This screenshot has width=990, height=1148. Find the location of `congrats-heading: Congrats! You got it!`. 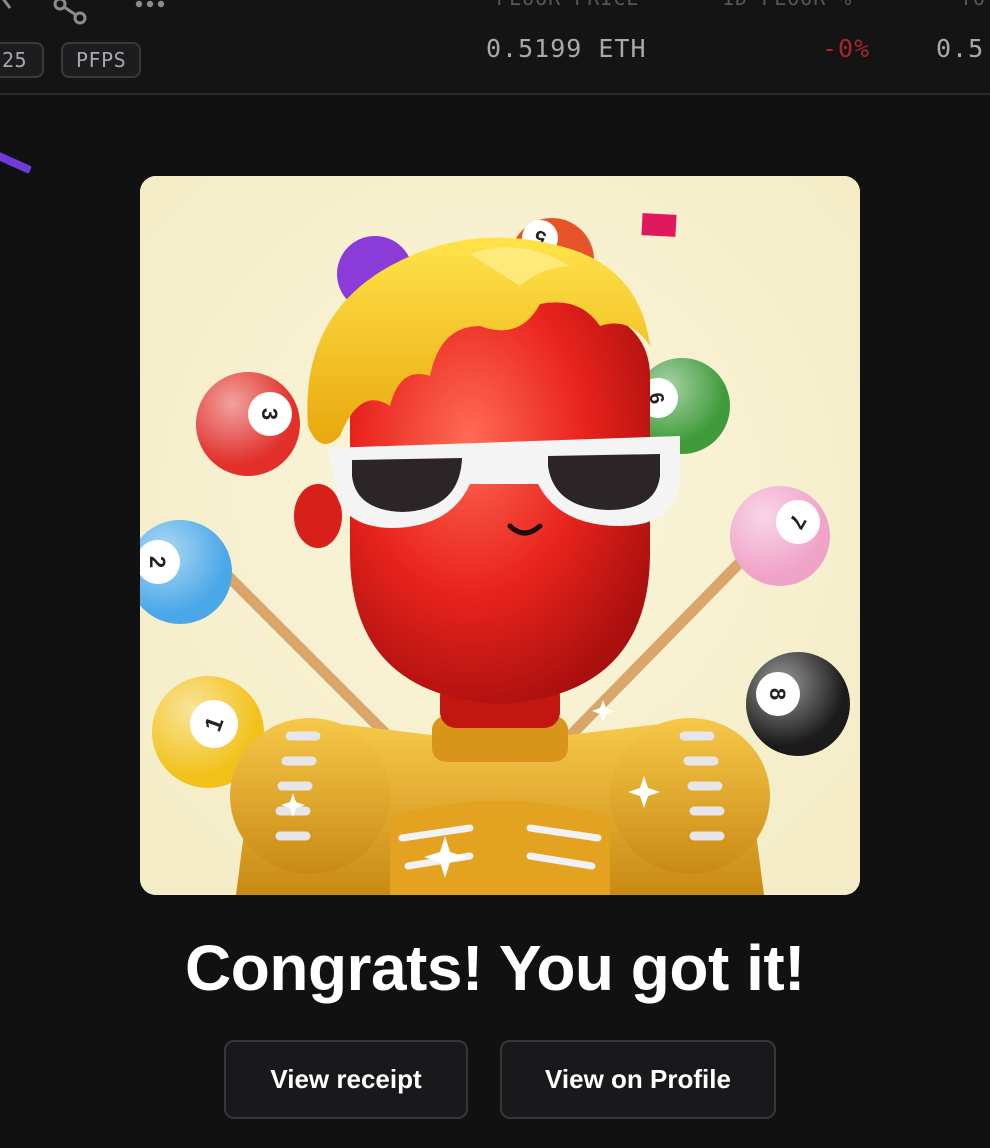

congrats-heading: Congrats! You got it! is located at coordinates (495, 968).